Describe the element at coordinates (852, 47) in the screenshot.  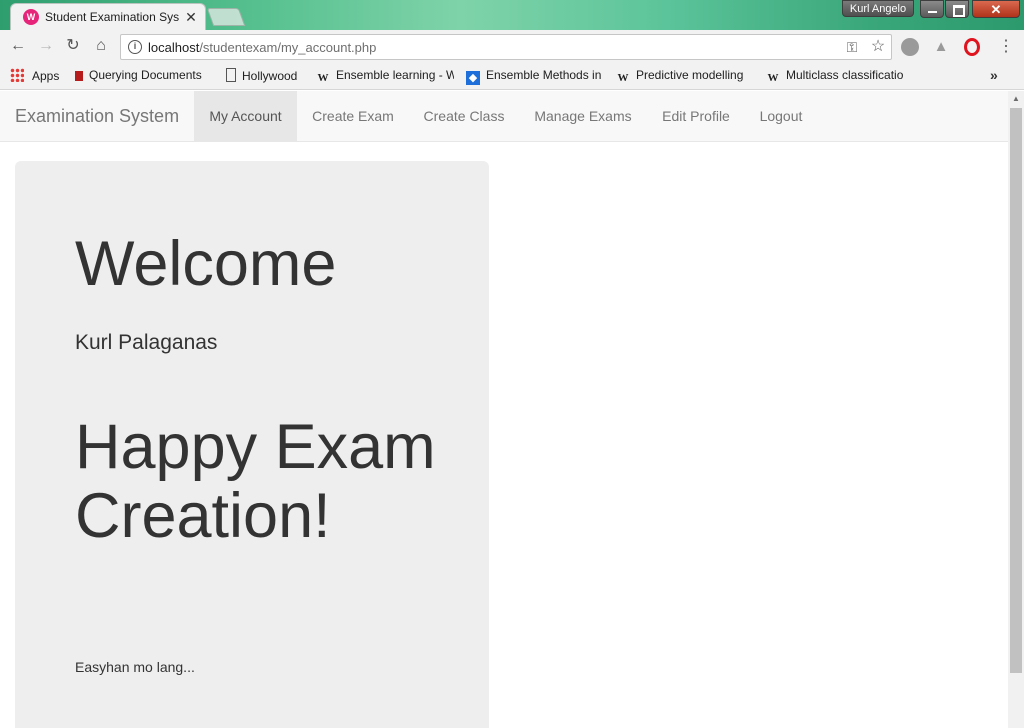
I see `key-icon: ⚿` at that location.